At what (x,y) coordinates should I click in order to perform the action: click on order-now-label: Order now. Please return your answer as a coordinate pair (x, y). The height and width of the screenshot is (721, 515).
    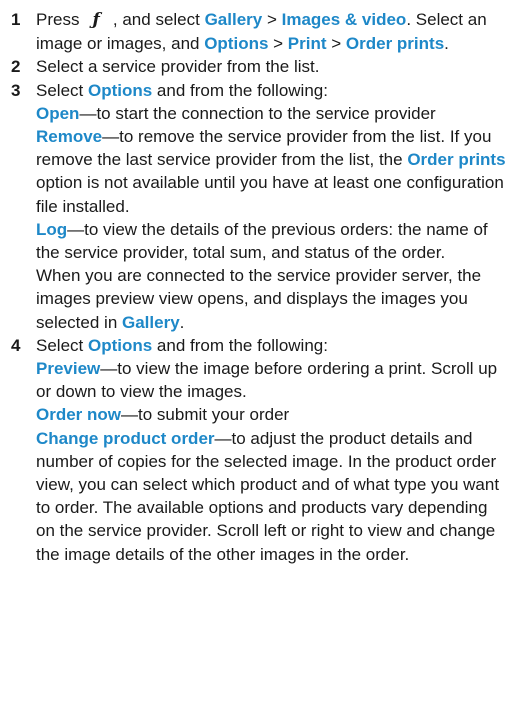
    Looking at the image, I should click on (79, 415).